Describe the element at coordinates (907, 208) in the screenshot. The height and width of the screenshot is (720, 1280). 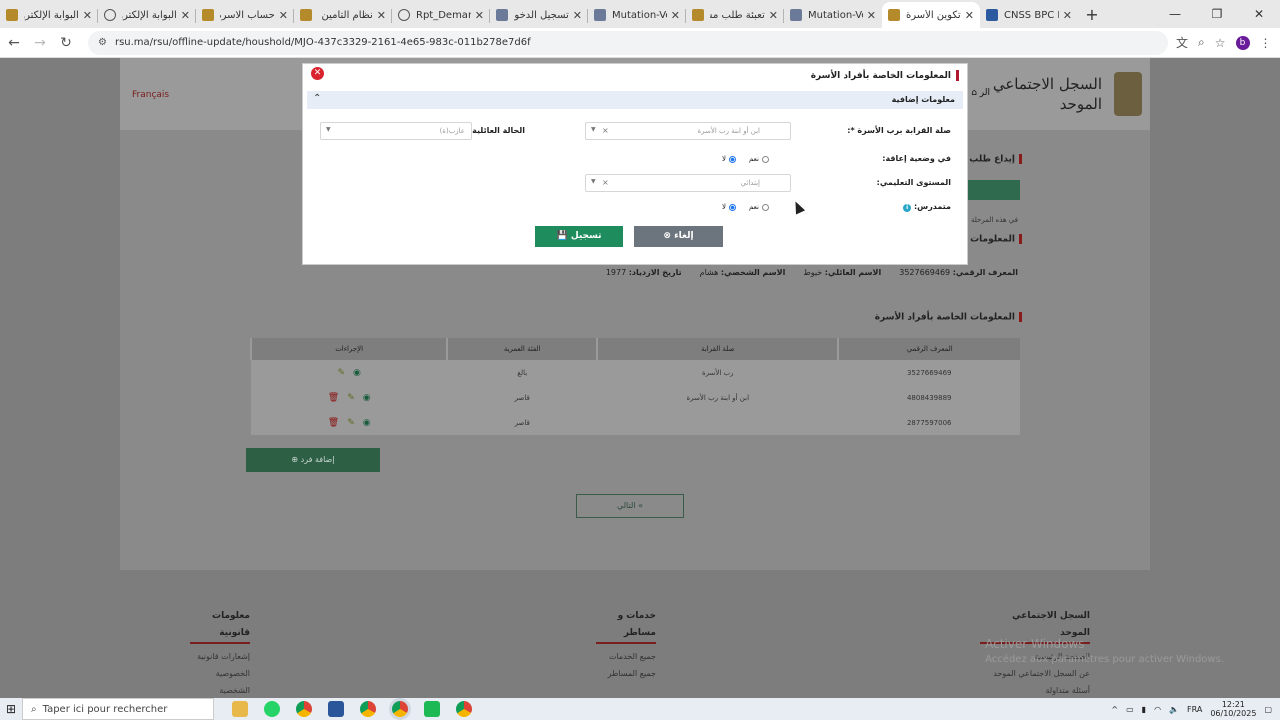
I see `info-icon: i` at that location.